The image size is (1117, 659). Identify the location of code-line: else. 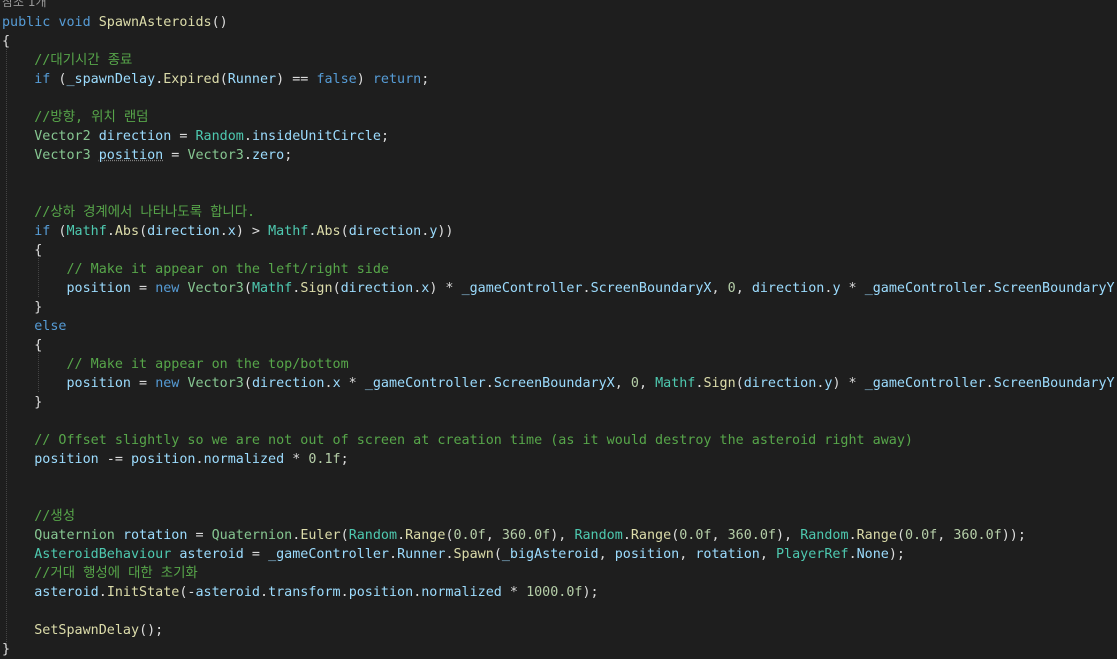
(34, 326).